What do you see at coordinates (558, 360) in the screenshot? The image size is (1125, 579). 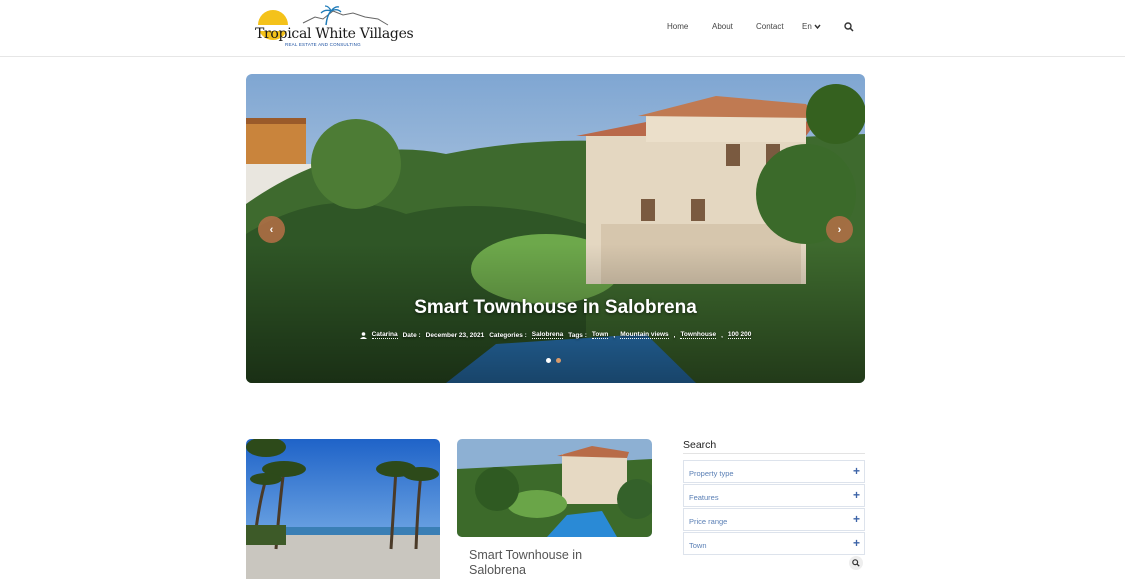 I see `slider-dot-active` at bounding box center [558, 360].